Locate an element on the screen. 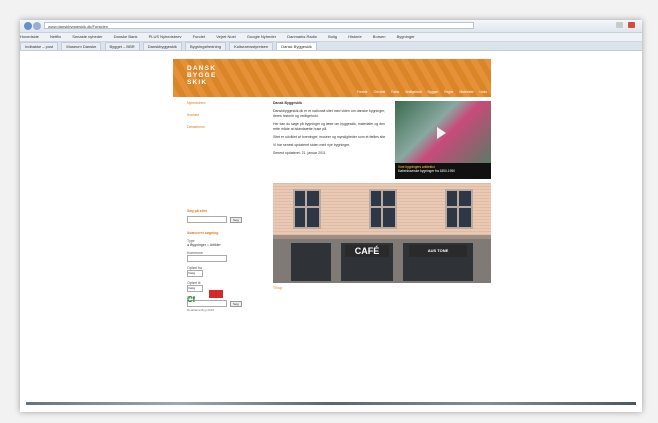 This screenshot has height=423, width=658. nav-item: Vedligehold is located at coordinates (413, 92).